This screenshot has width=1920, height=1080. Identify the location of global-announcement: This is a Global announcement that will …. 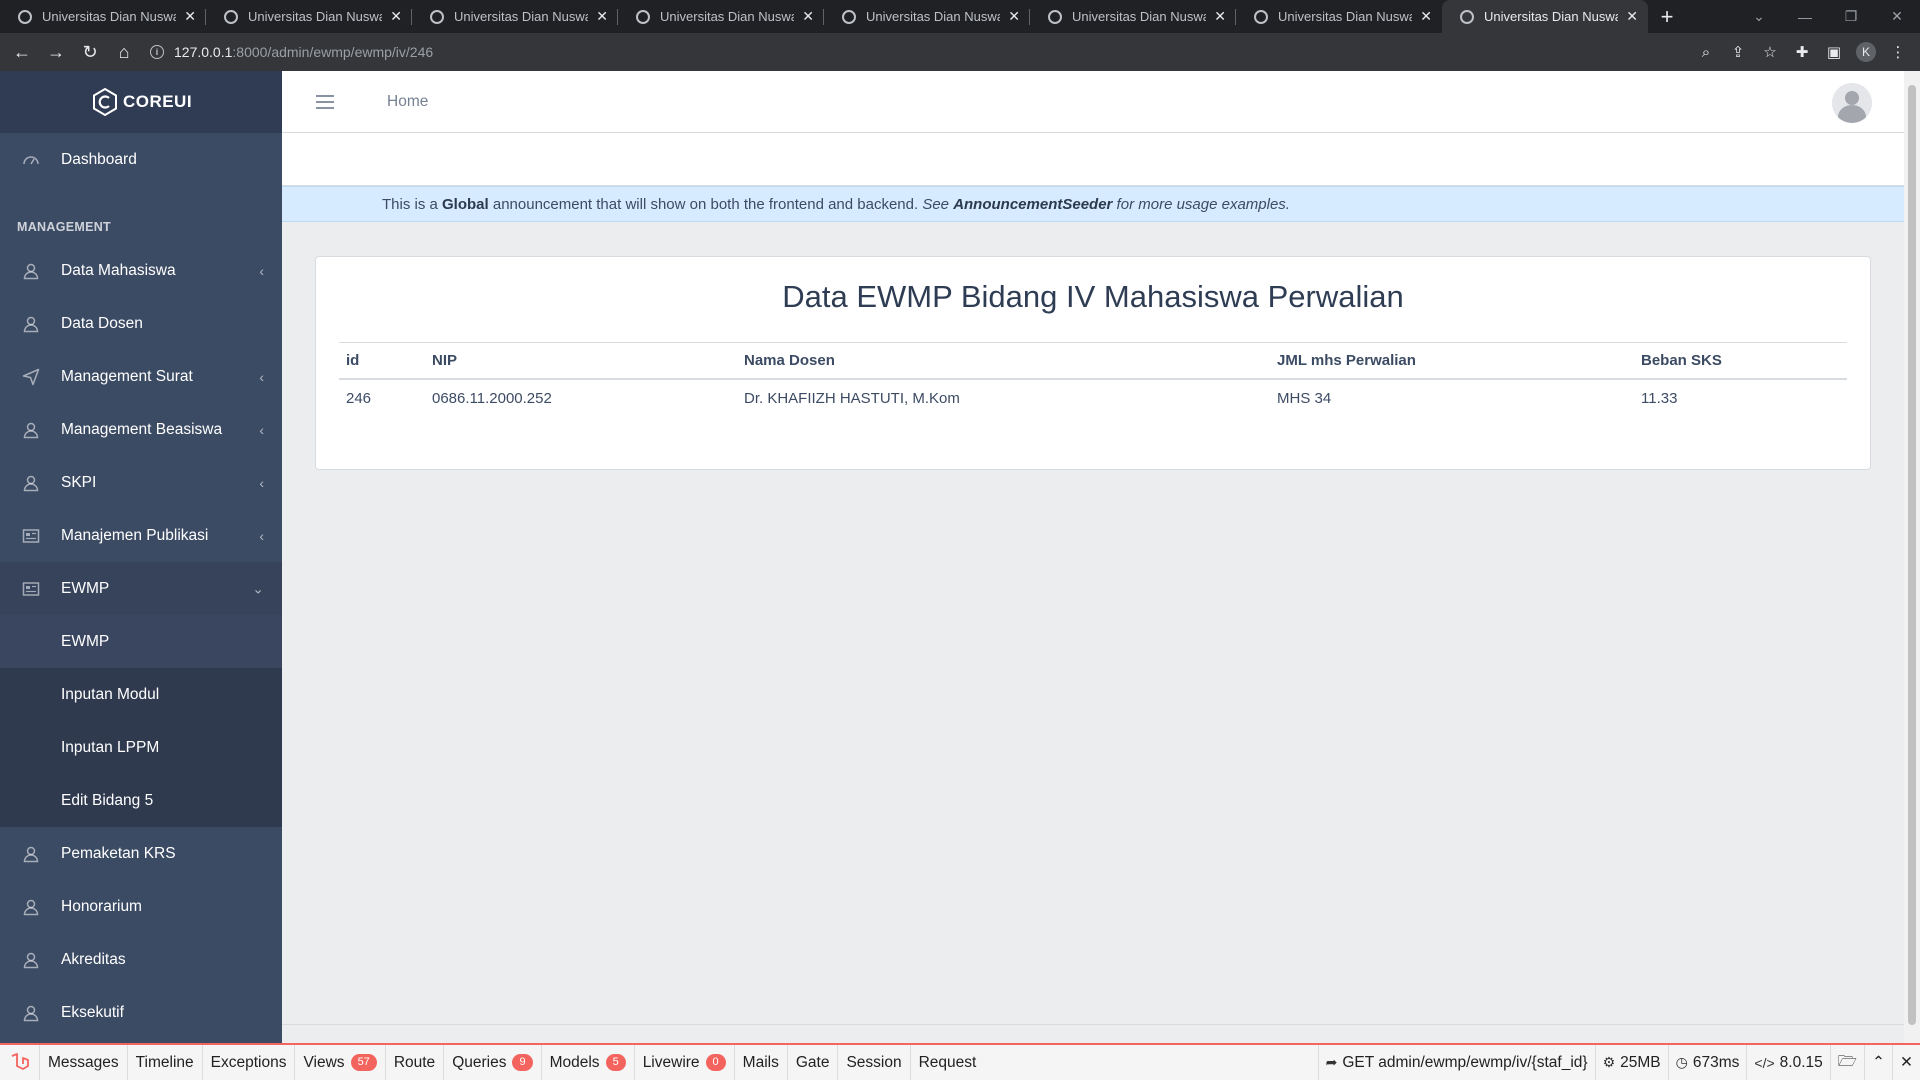
(1093, 204).